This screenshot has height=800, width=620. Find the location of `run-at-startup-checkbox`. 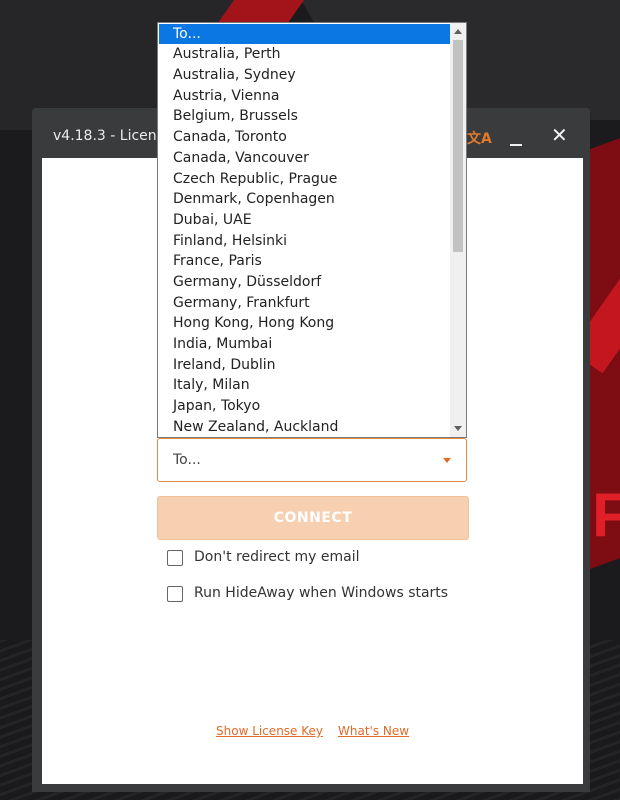

run-at-startup-checkbox is located at coordinates (175, 594).